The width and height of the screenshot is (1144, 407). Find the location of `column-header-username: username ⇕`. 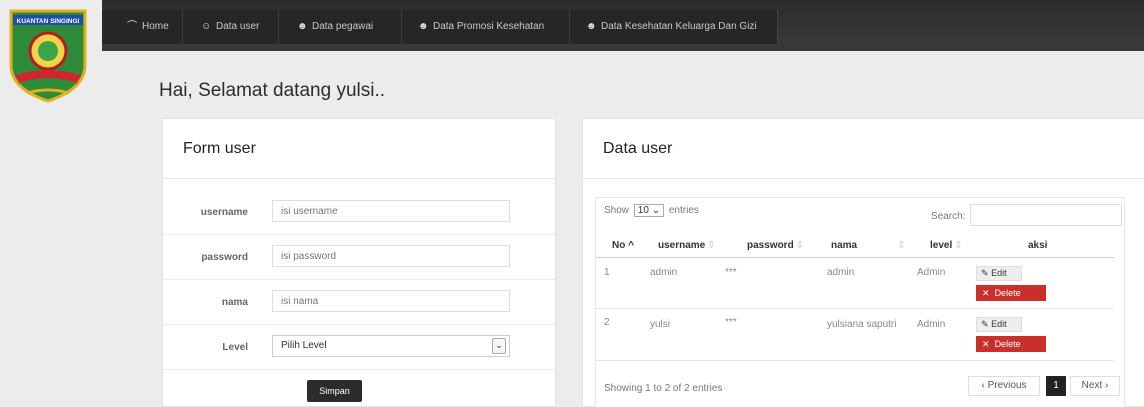

column-header-username: username ⇕ is located at coordinates (687, 245).